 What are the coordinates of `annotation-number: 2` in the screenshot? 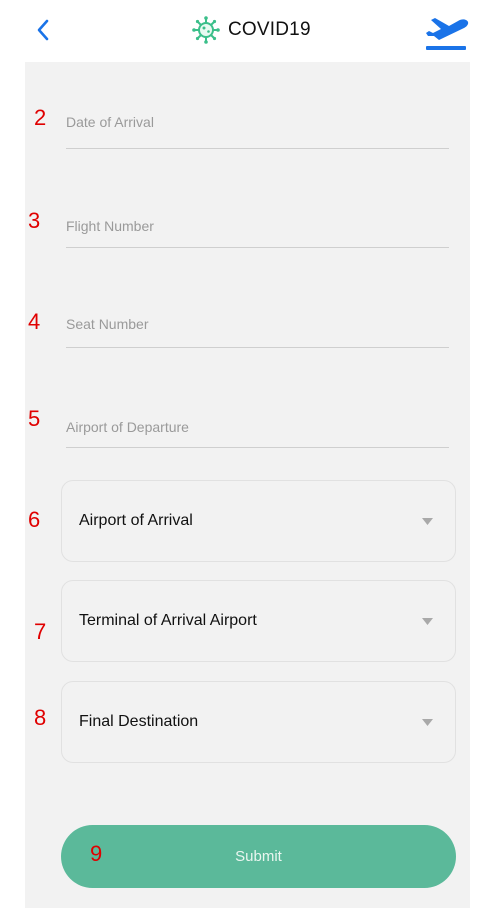 It's located at (40, 117).